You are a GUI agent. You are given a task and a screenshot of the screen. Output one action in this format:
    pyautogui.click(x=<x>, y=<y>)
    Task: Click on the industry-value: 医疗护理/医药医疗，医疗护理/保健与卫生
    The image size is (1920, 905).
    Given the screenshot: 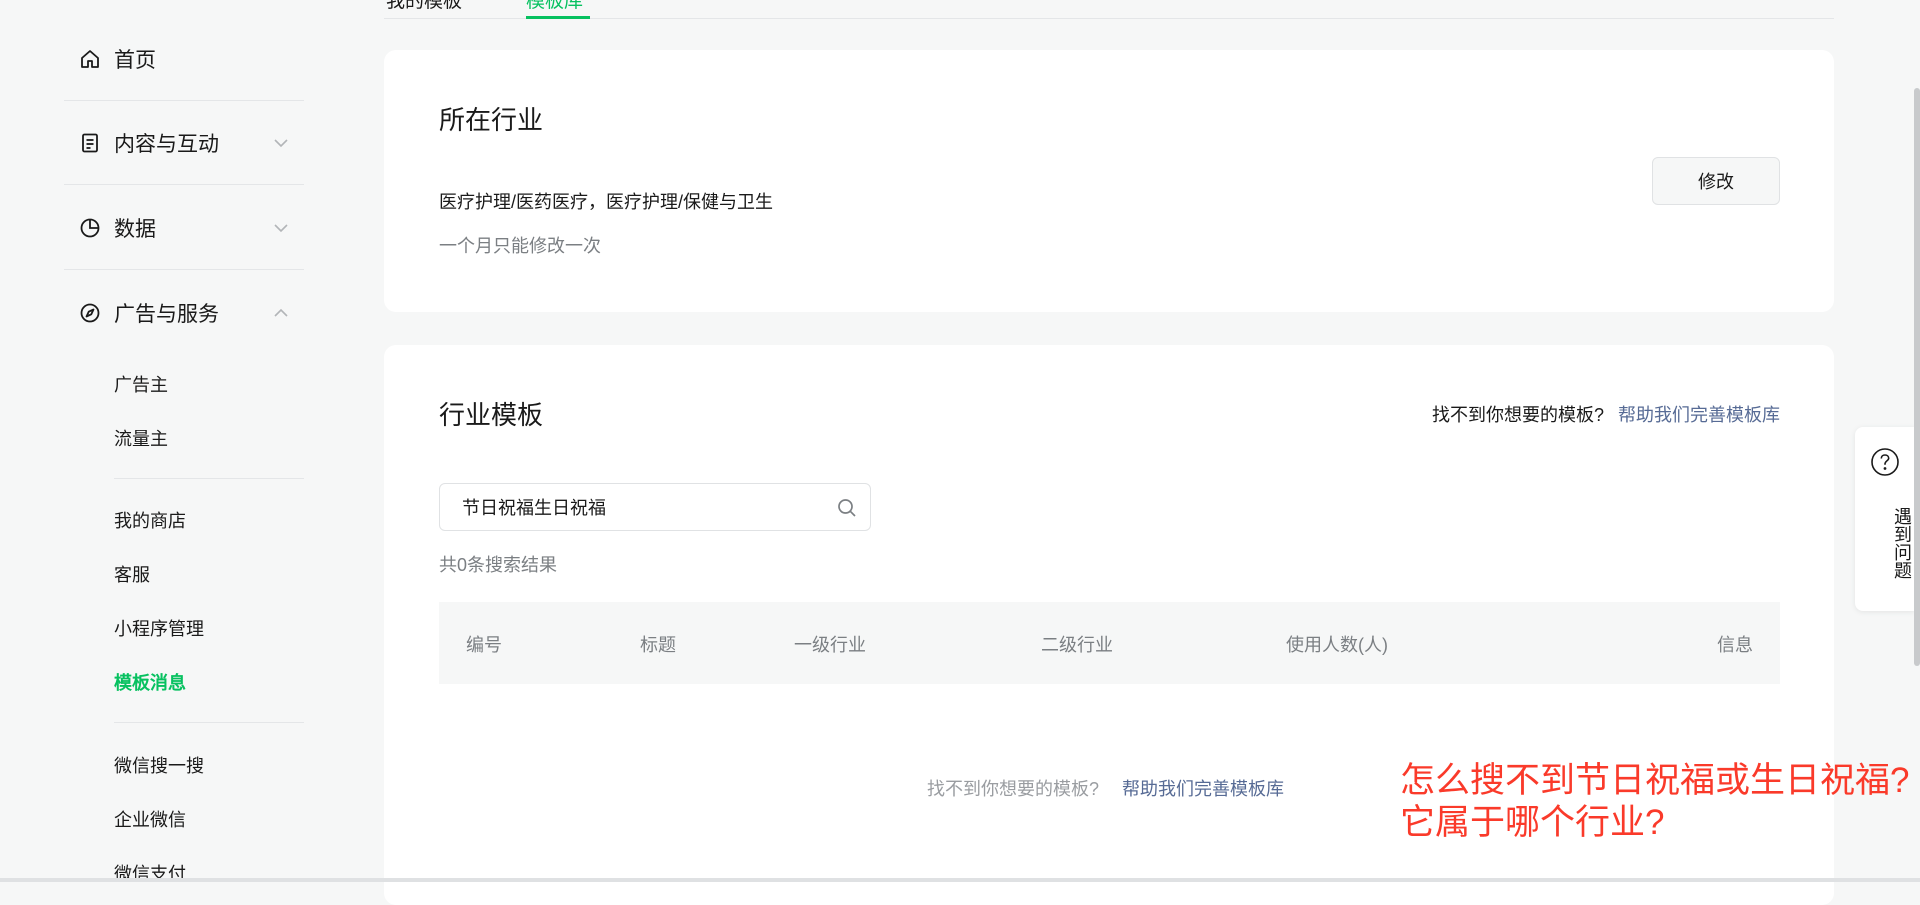 What is the action you would take?
    pyautogui.click(x=606, y=202)
    